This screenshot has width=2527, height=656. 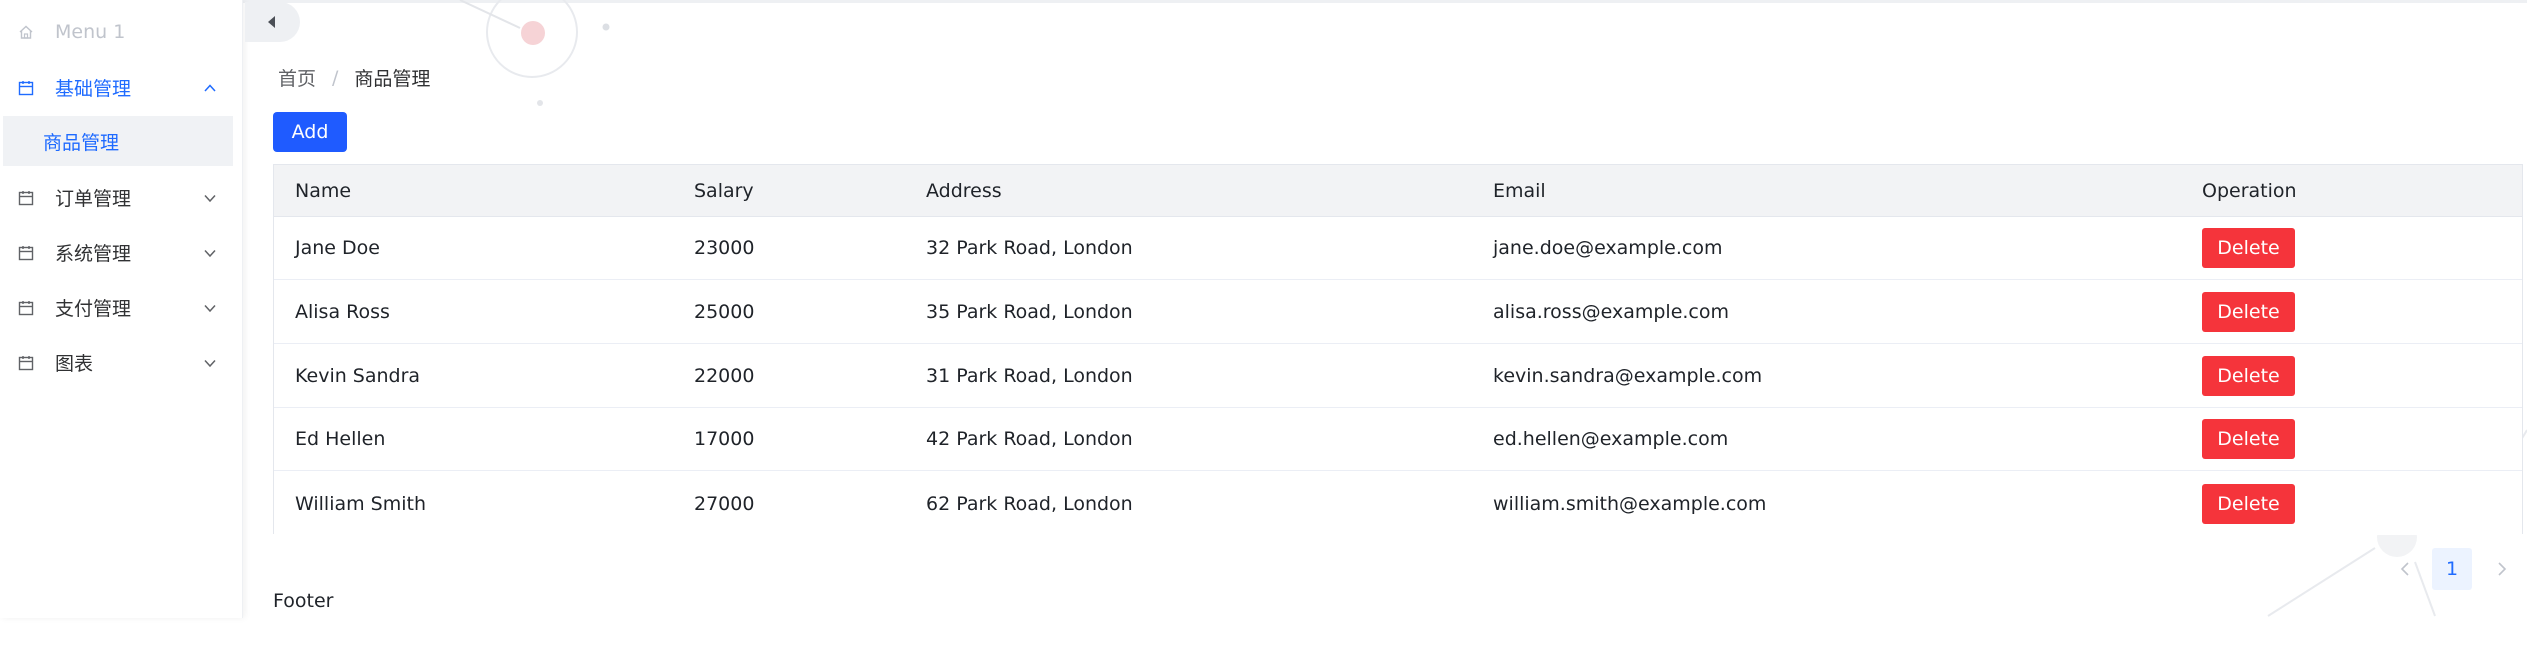 I want to click on cell-address: 42 Park Road, London, so click(x=1029, y=439).